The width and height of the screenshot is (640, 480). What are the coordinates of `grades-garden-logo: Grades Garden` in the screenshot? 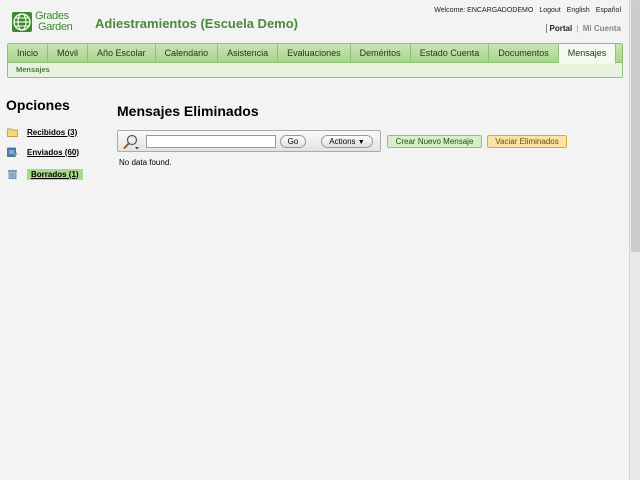 It's located at (46, 23).